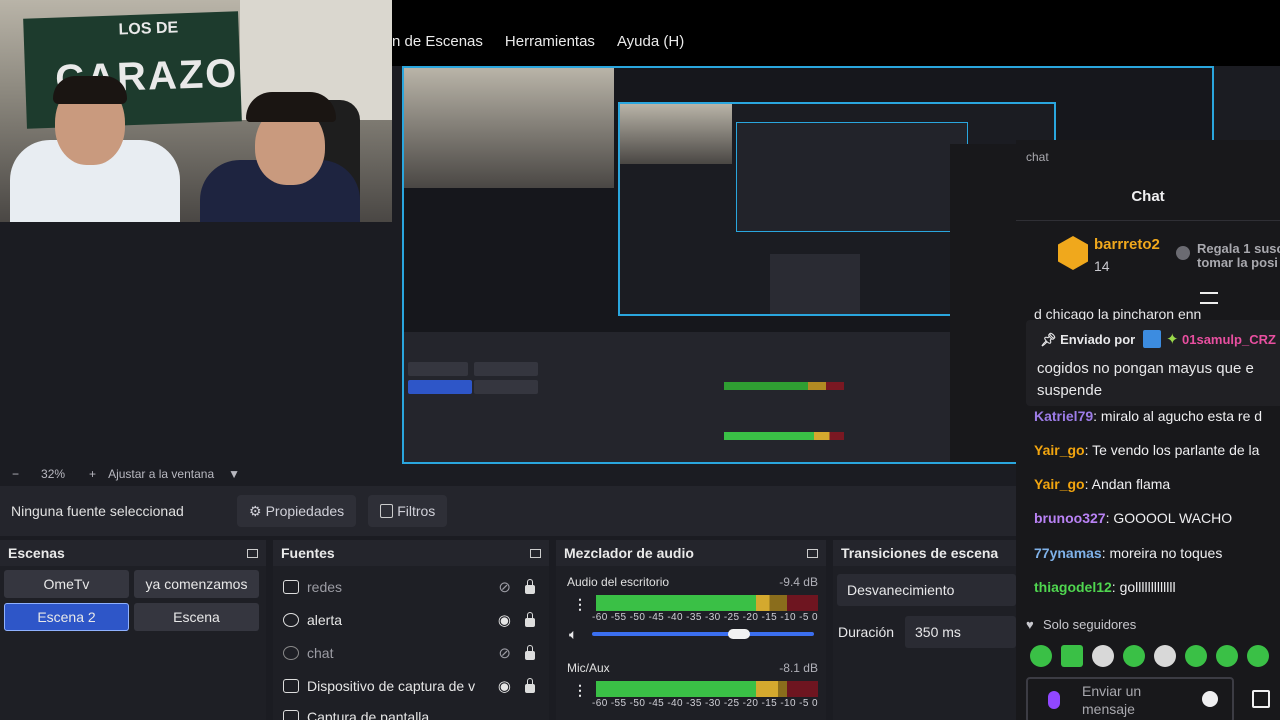 Image resolution: width=1280 pixels, height=720 pixels. Describe the element at coordinates (1037, 157) in the screenshot. I see `chat-dock-label: chat` at that location.